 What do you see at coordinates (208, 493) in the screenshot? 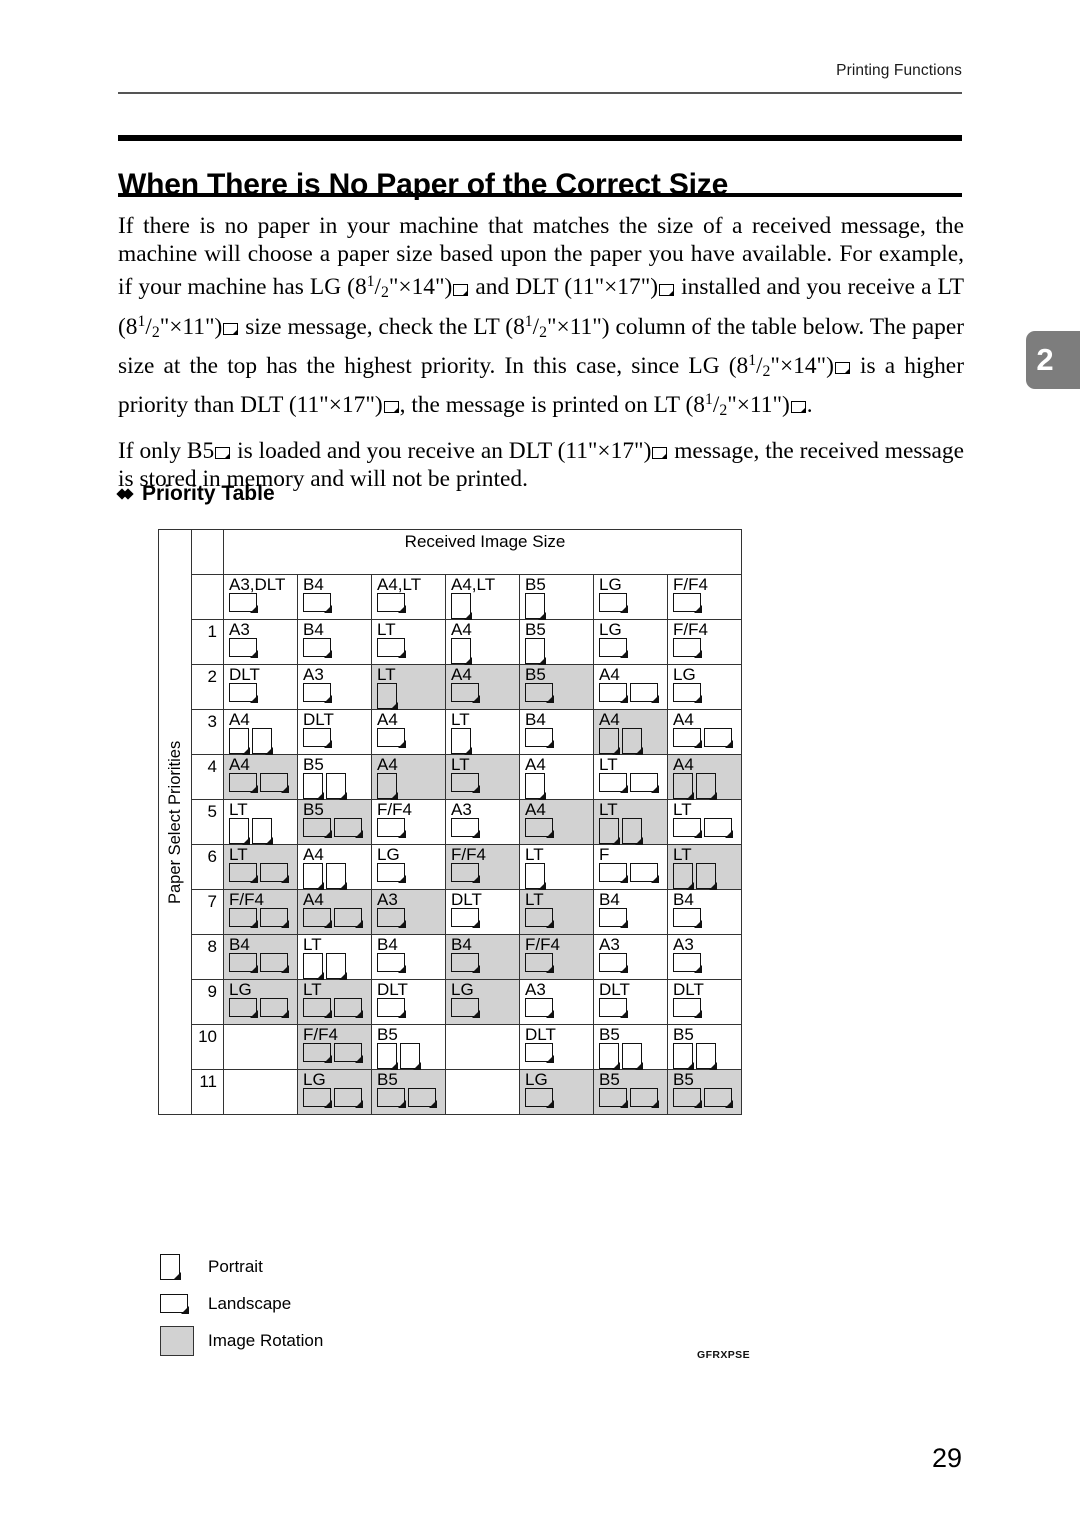
I see `section-heading-label: Priority Table` at bounding box center [208, 493].